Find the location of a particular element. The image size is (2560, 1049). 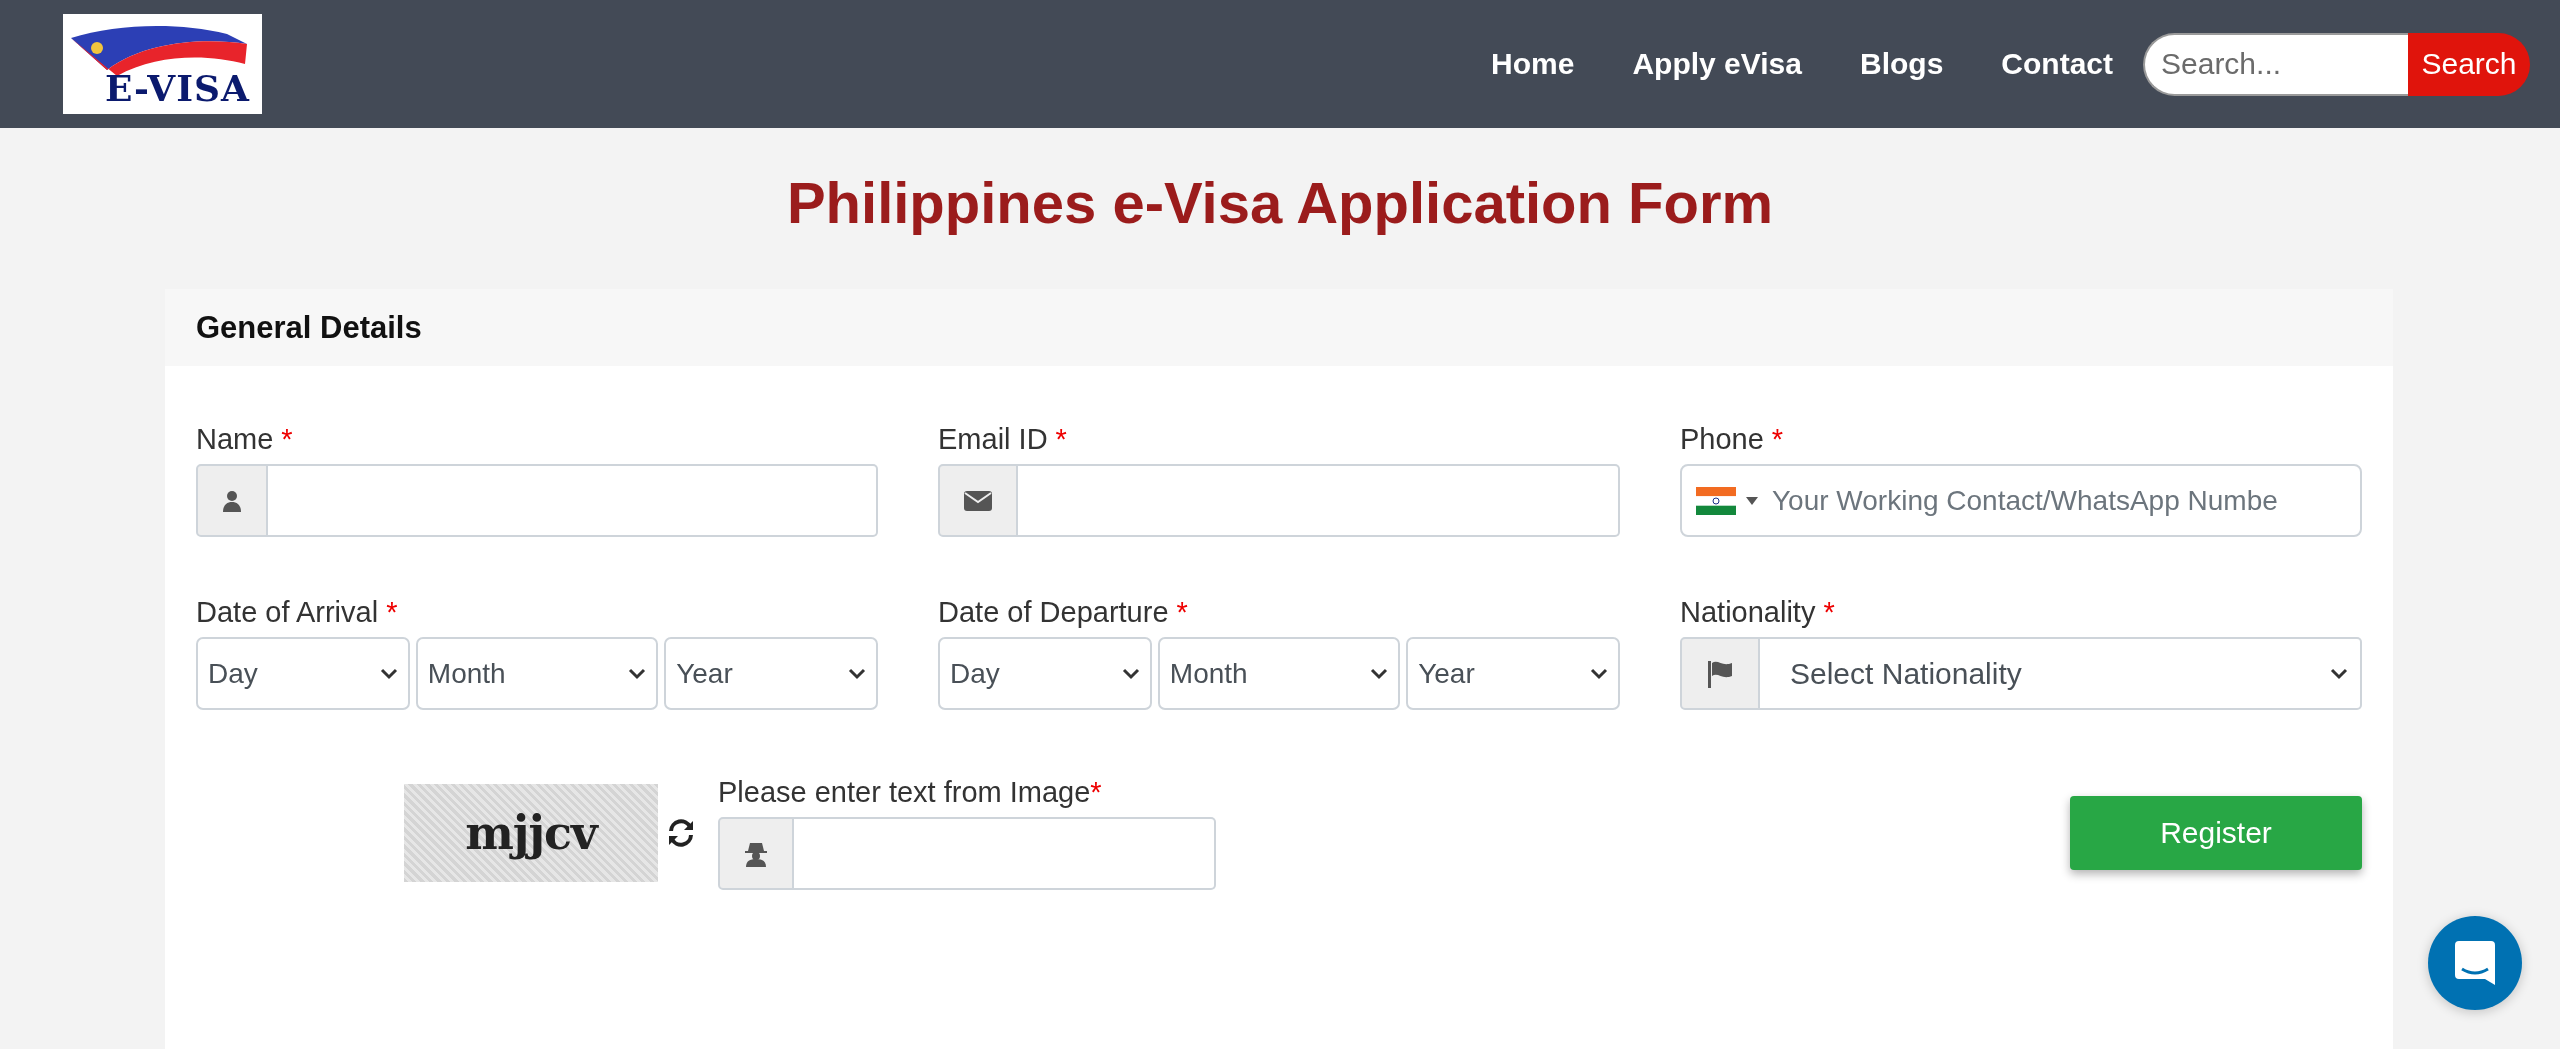

flag-icon is located at coordinates (1720, 673).